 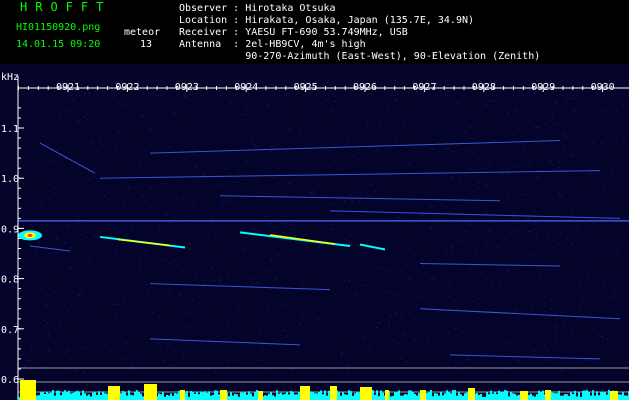 What do you see at coordinates (114, 393) in the screenshot?
I see `level-bar-peak` at bounding box center [114, 393].